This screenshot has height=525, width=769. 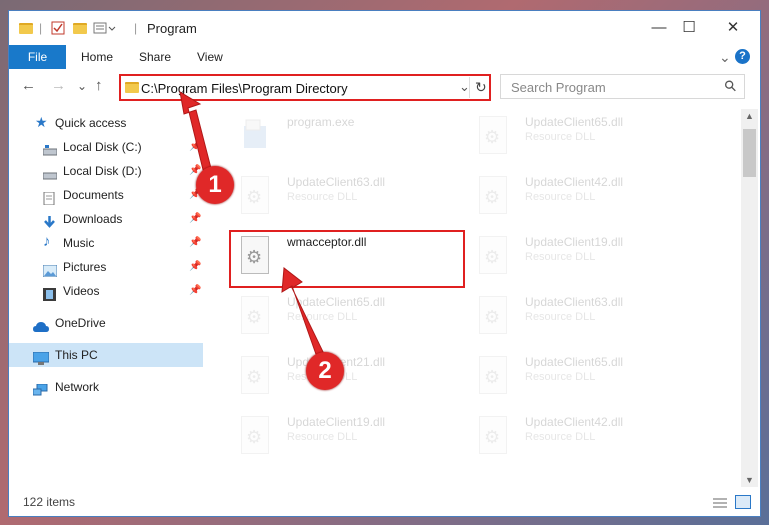 I want to click on step-1-badge: 1, so click(x=215, y=185).